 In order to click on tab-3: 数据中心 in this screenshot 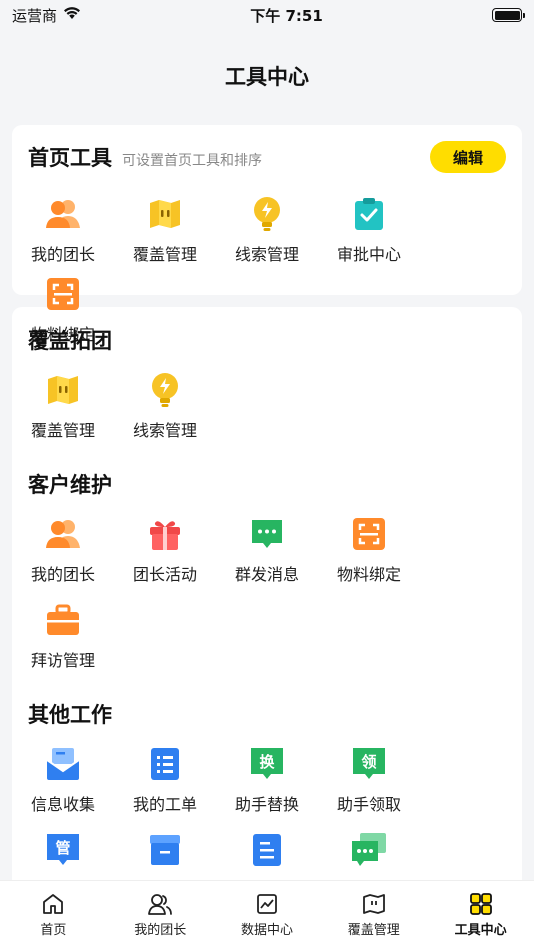, I will do `click(267, 914)`.